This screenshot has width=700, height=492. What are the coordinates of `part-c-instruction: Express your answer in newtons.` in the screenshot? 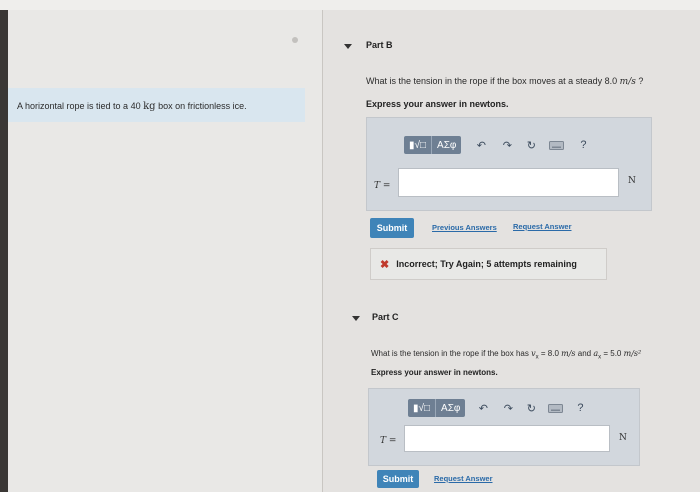 It's located at (434, 372).